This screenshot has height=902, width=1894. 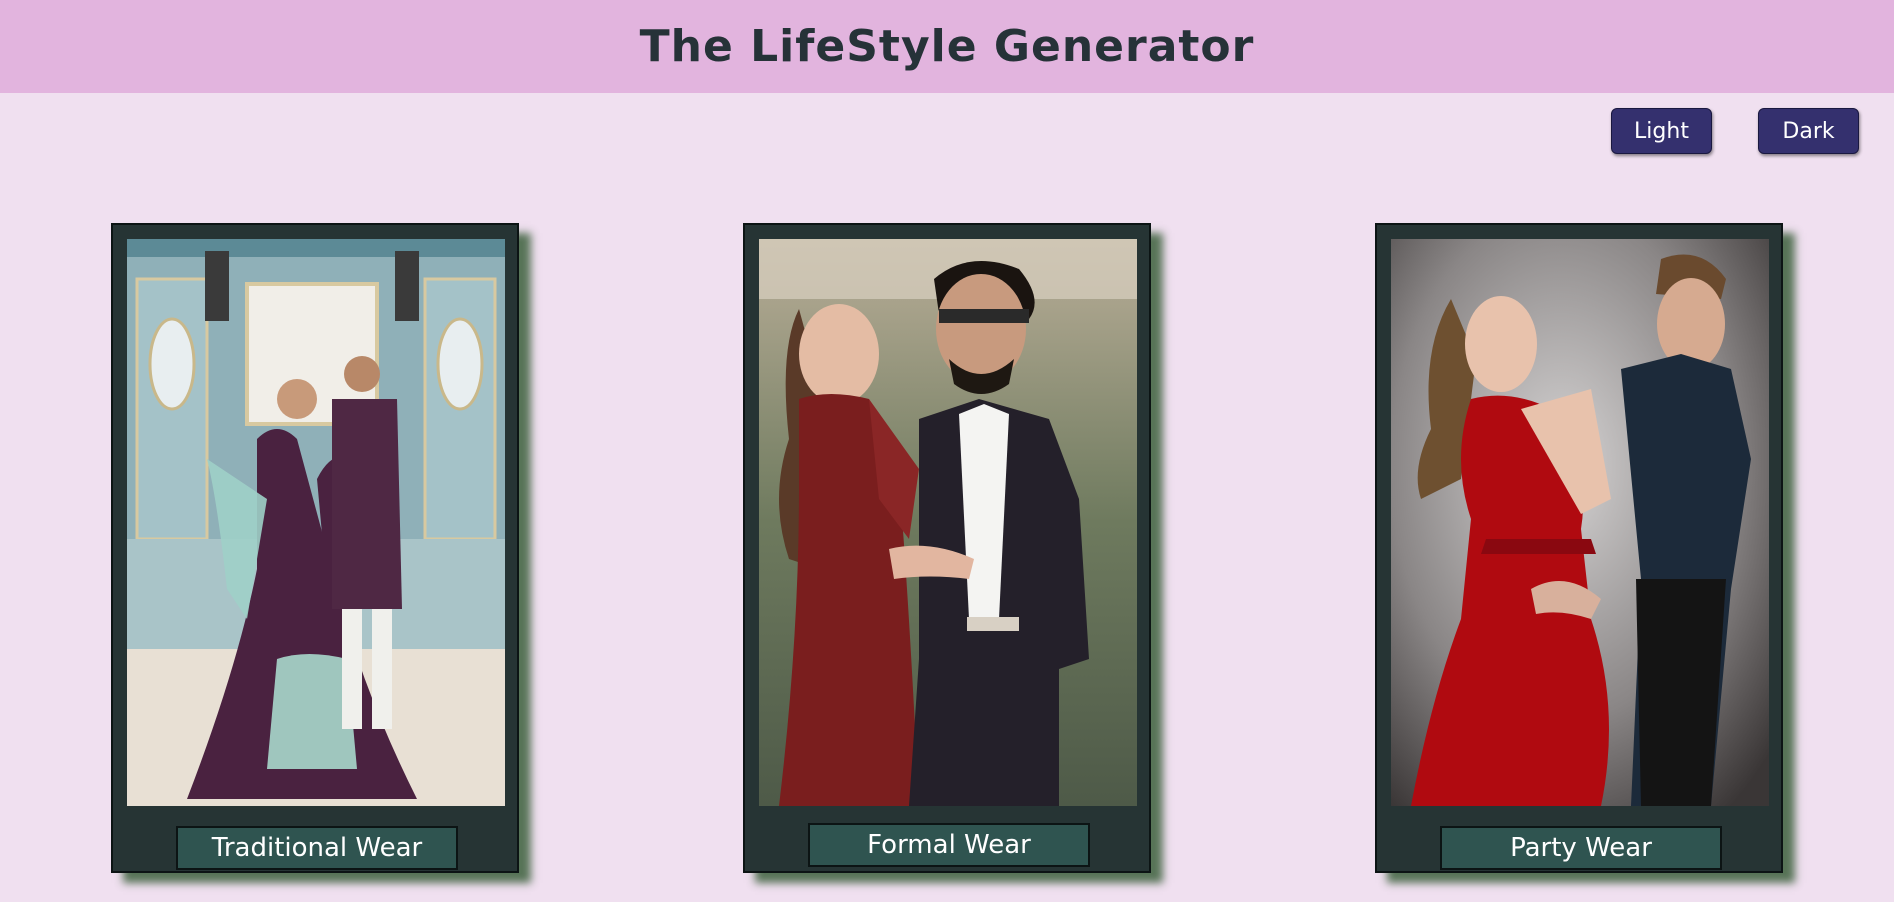 I want to click on dark-theme-button: Dark, so click(x=1808, y=131).